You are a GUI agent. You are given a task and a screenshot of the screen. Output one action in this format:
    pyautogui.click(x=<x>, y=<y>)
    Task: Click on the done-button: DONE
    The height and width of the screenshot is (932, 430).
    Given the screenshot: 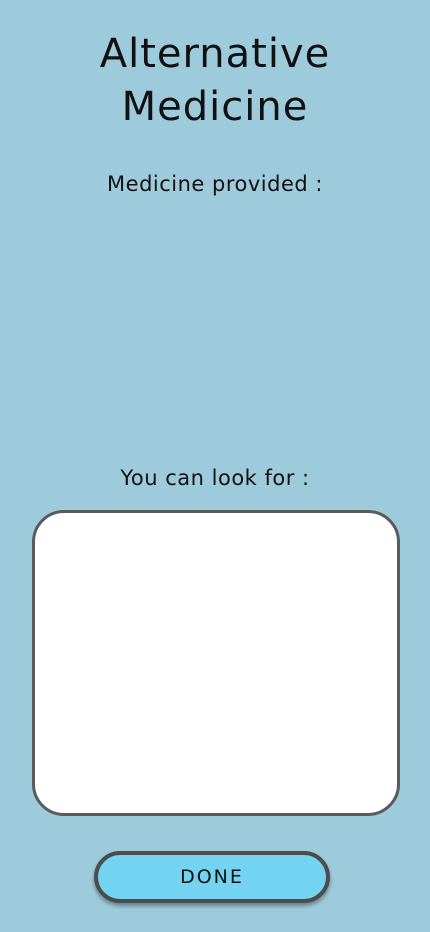 What is the action you would take?
    pyautogui.click(x=212, y=877)
    